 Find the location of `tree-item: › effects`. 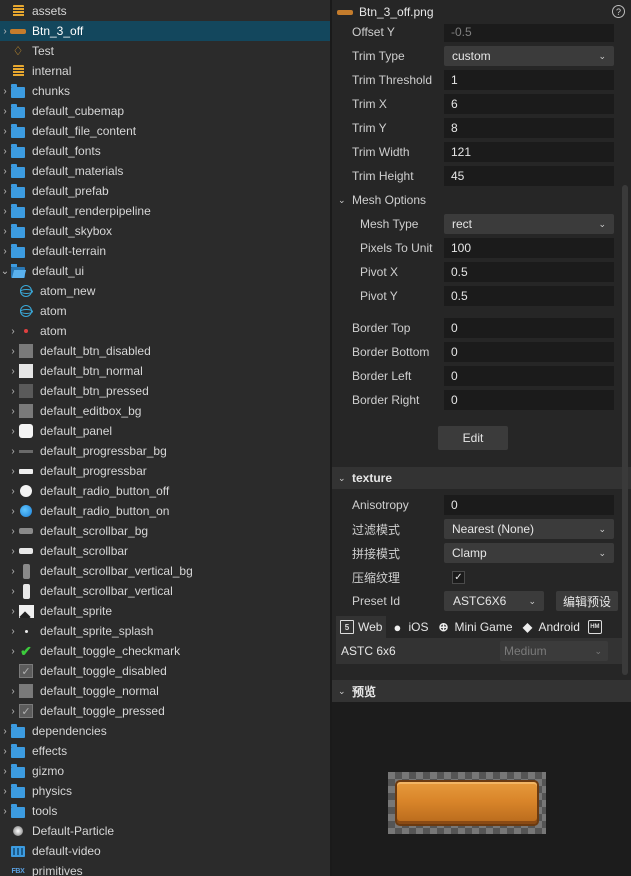

tree-item: › effects is located at coordinates (165, 751).